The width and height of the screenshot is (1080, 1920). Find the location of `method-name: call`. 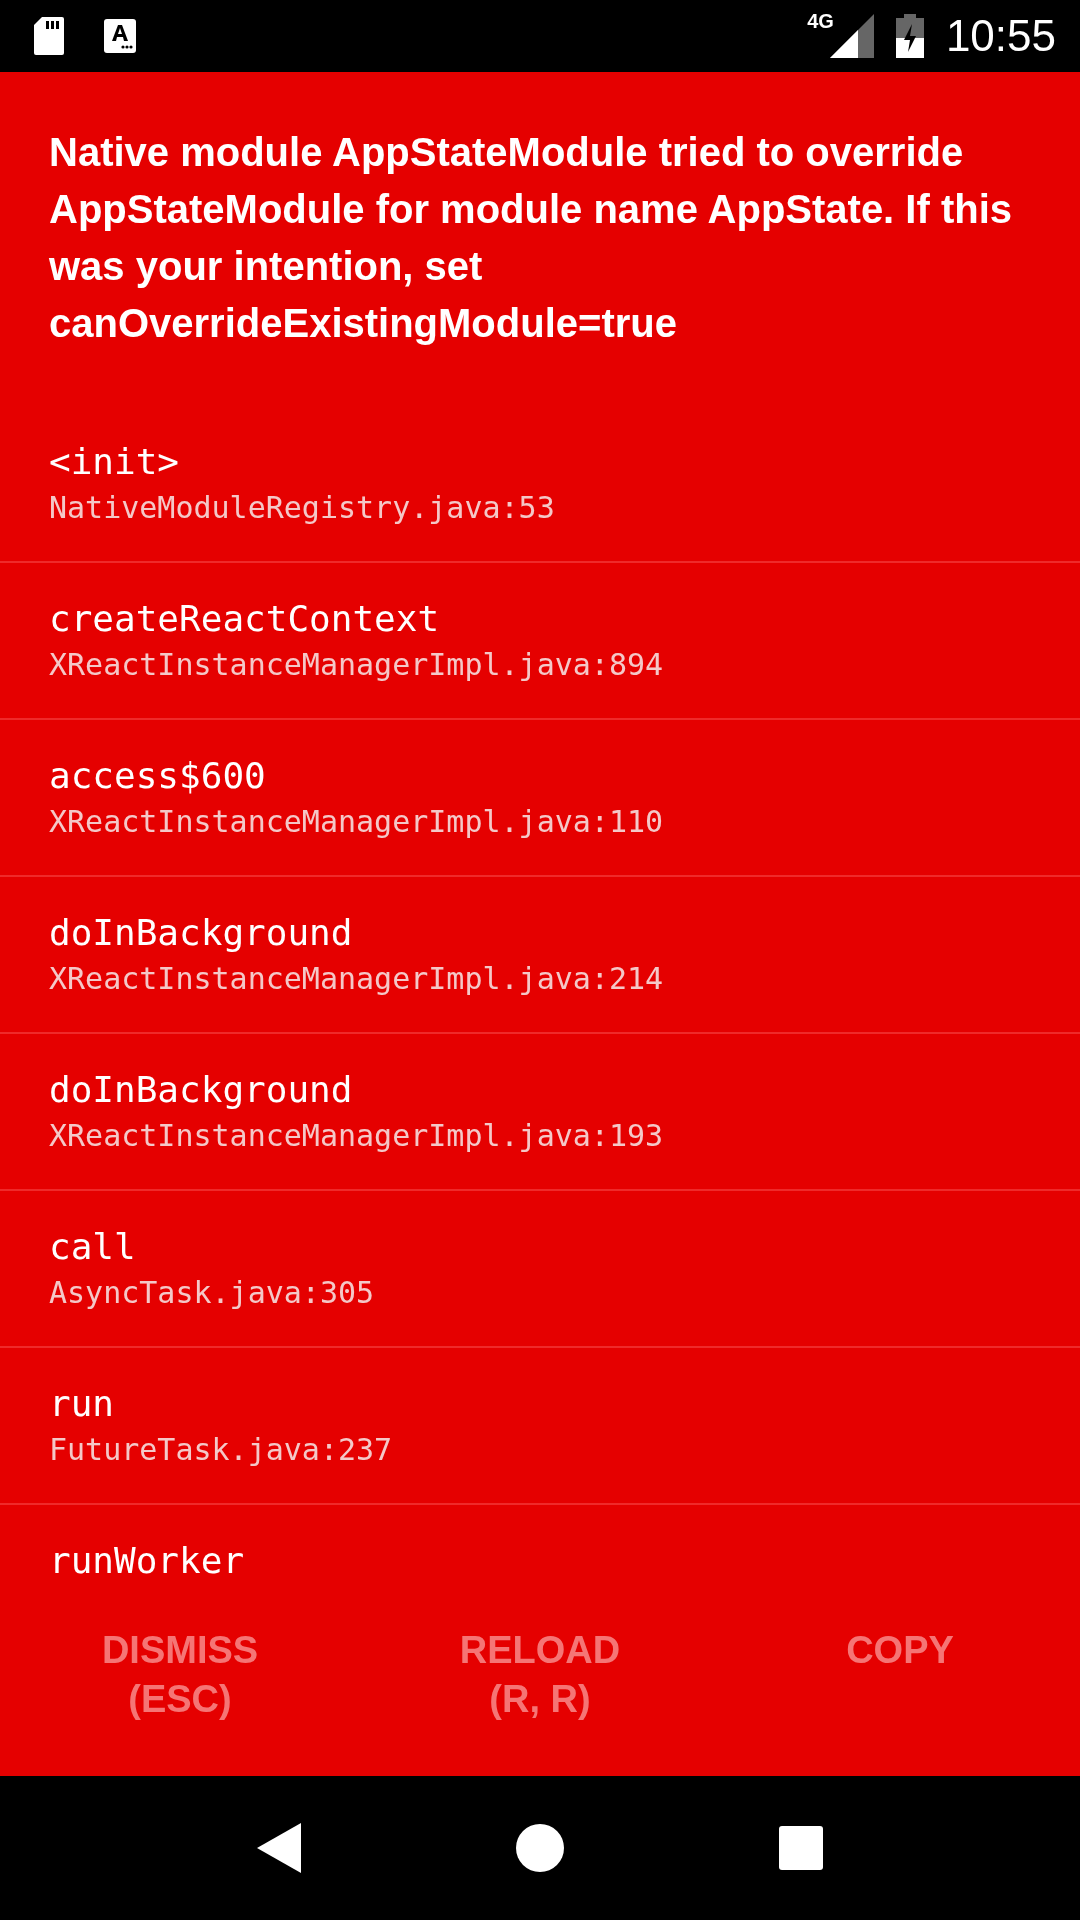

method-name: call is located at coordinates (93, 1247).